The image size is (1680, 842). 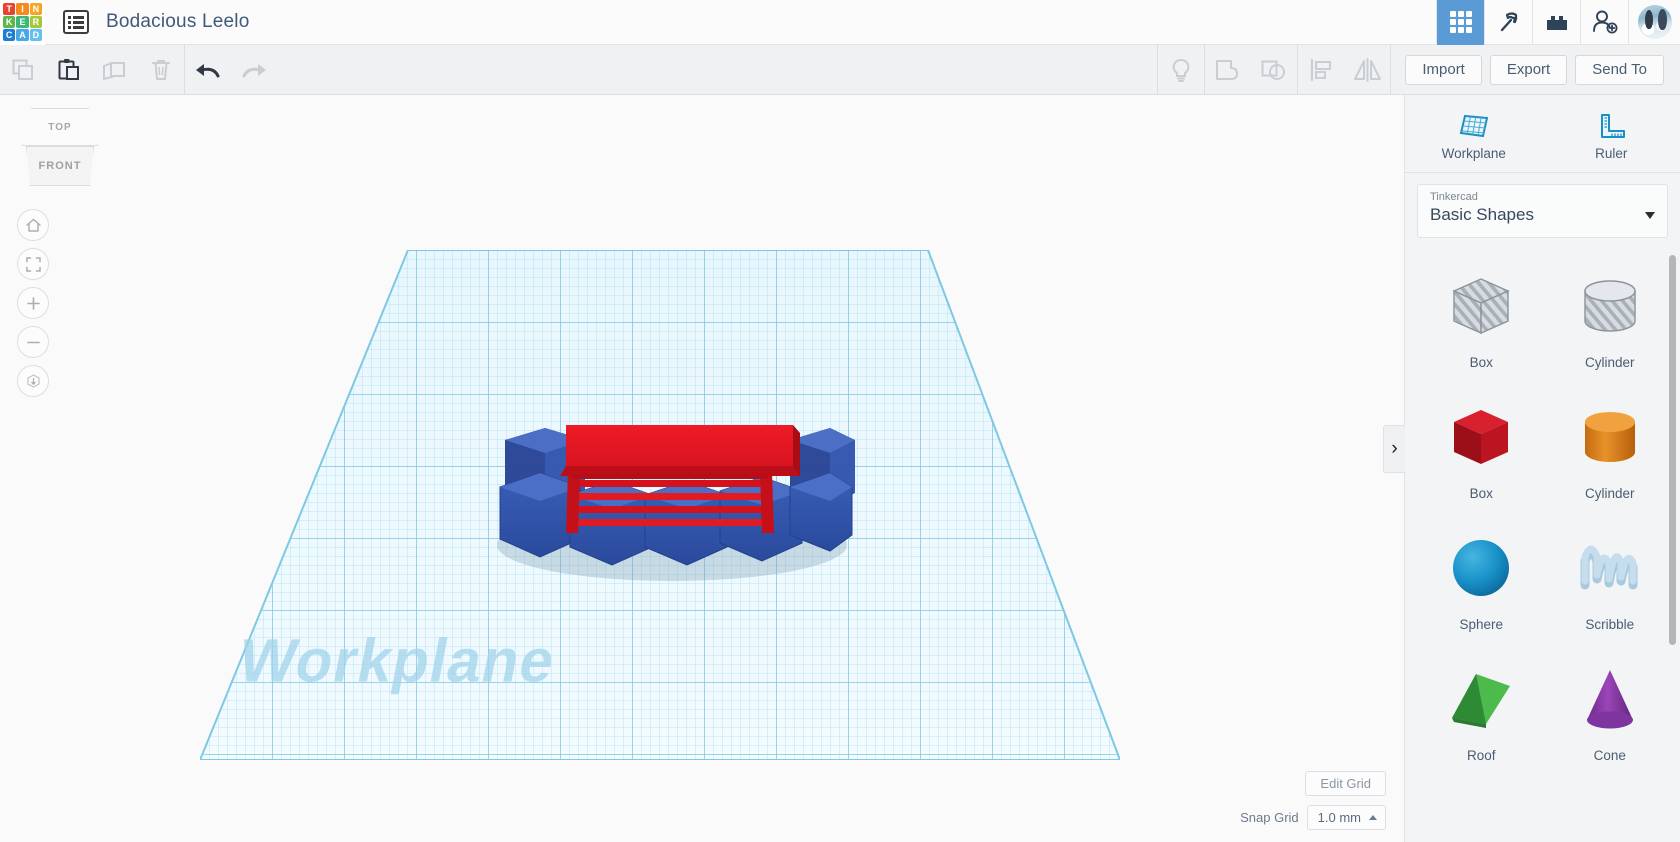 I want to click on shape-box-solid: Box, so click(x=1481, y=453).